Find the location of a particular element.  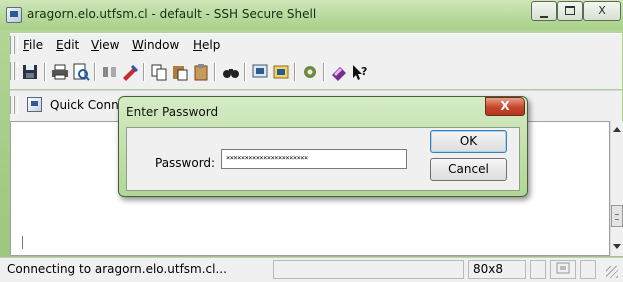

find-icon is located at coordinates (231, 72).